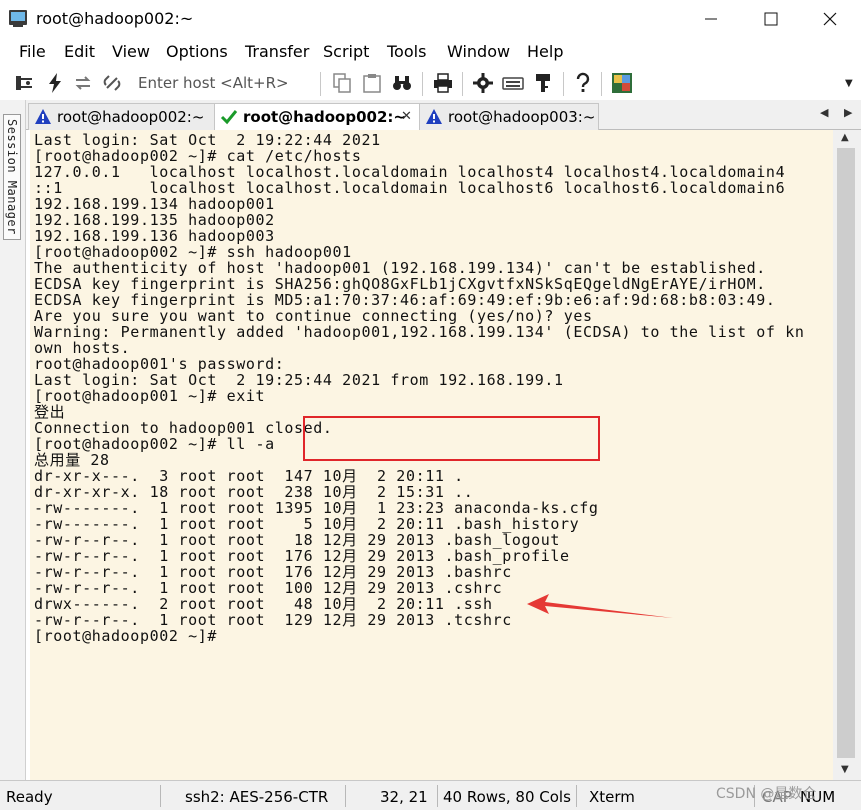  Describe the element at coordinates (50, 412) in the screenshot. I see `terminal-line: 登出` at that location.